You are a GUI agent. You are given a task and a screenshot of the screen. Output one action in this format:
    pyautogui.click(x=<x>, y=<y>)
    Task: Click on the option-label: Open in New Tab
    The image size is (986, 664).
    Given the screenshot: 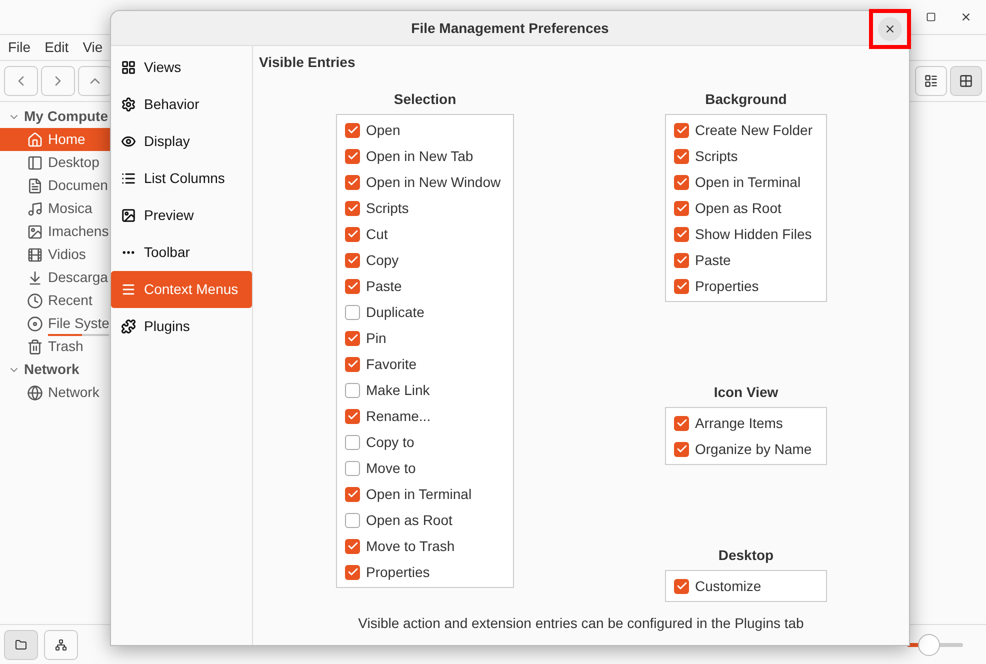 What is the action you would take?
    pyautogui.click(x=420, y=156)
    